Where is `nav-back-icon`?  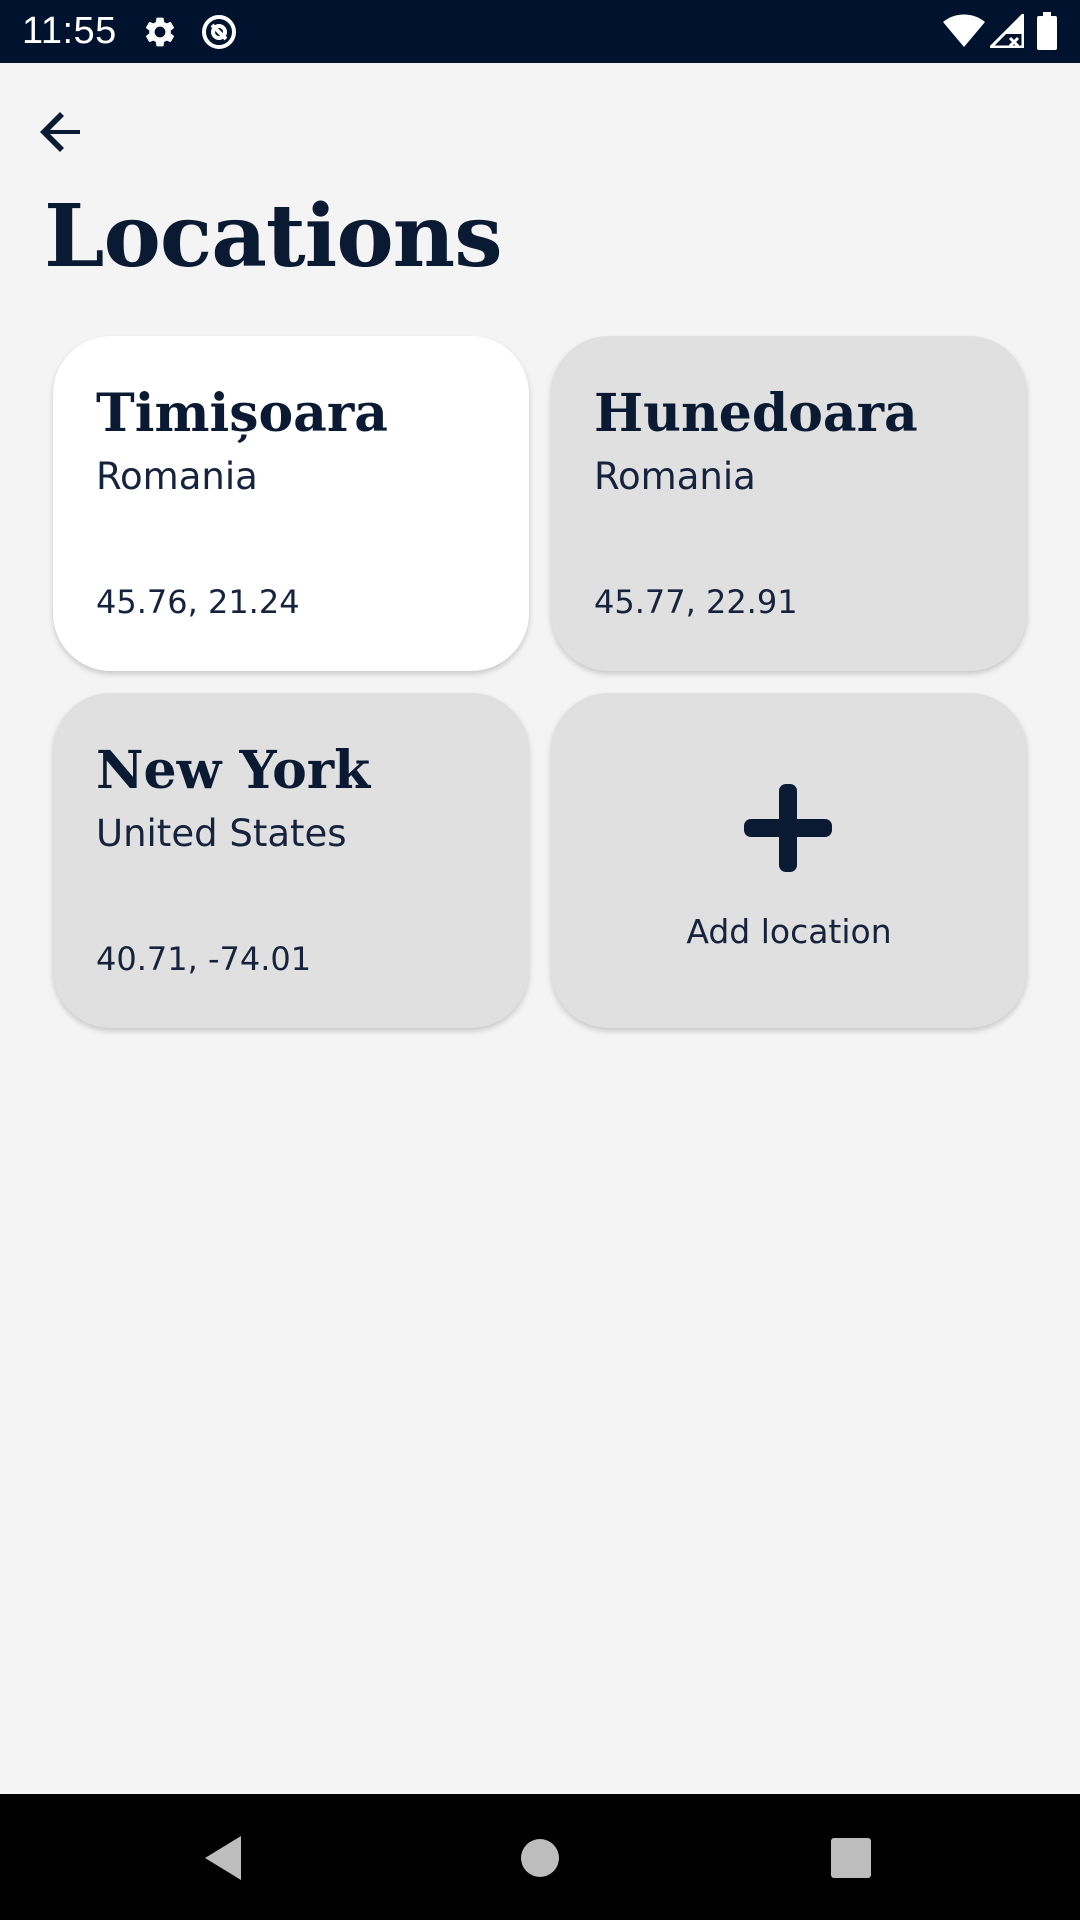 nav-back-icon is located at coordinates (225, 1858).